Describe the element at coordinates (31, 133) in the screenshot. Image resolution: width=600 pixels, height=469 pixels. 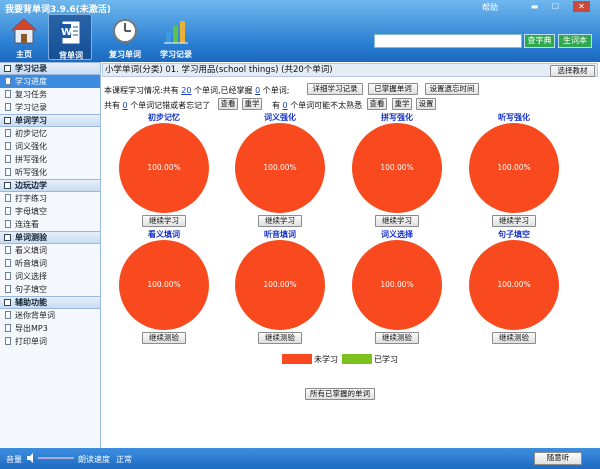
I see `sidebar-item-label: 初步记忆` at that location.